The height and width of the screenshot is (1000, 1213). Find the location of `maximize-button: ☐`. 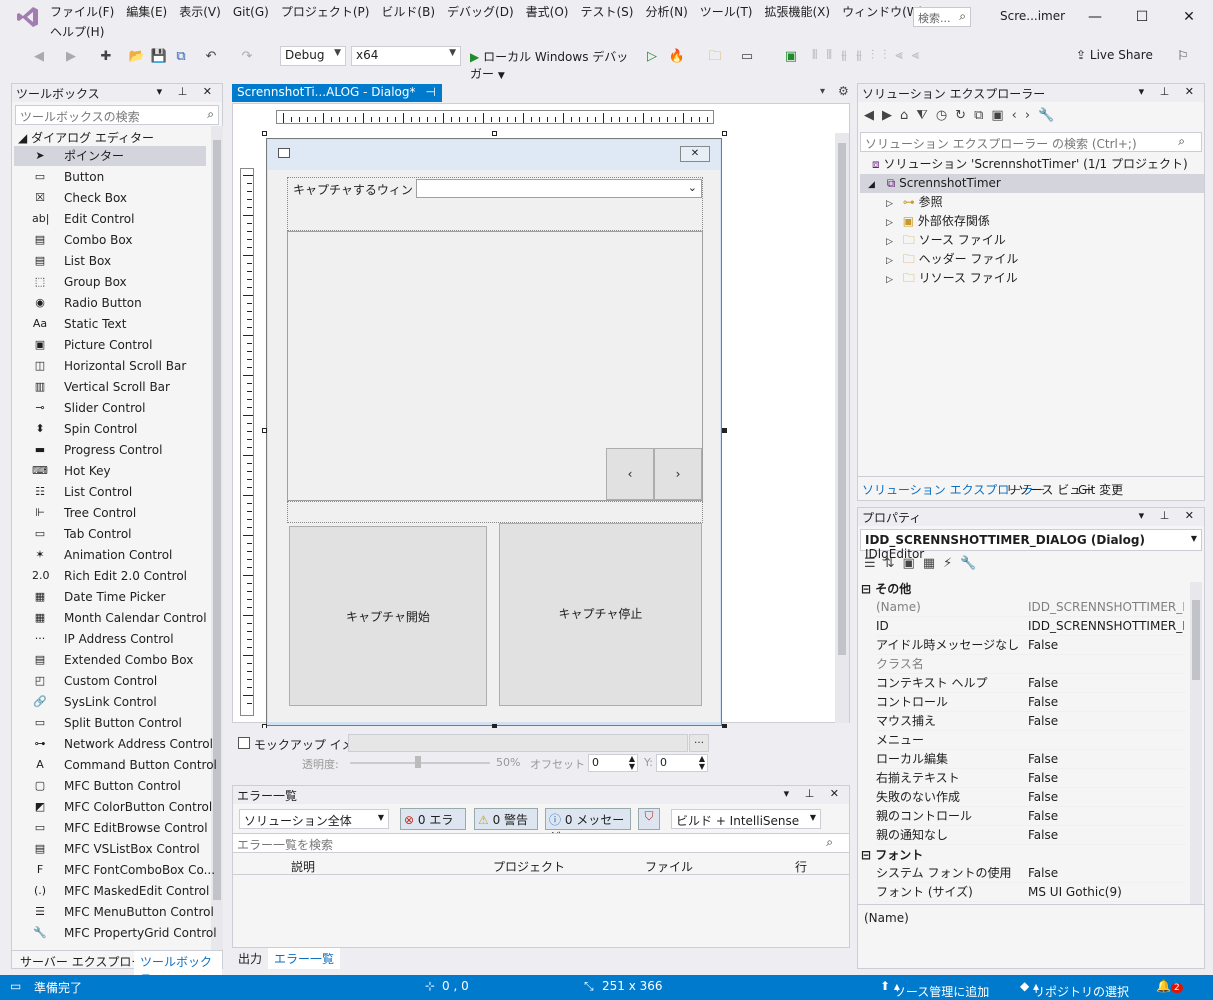

maximize-button: ☐ is located at coordinates (1142, 17).